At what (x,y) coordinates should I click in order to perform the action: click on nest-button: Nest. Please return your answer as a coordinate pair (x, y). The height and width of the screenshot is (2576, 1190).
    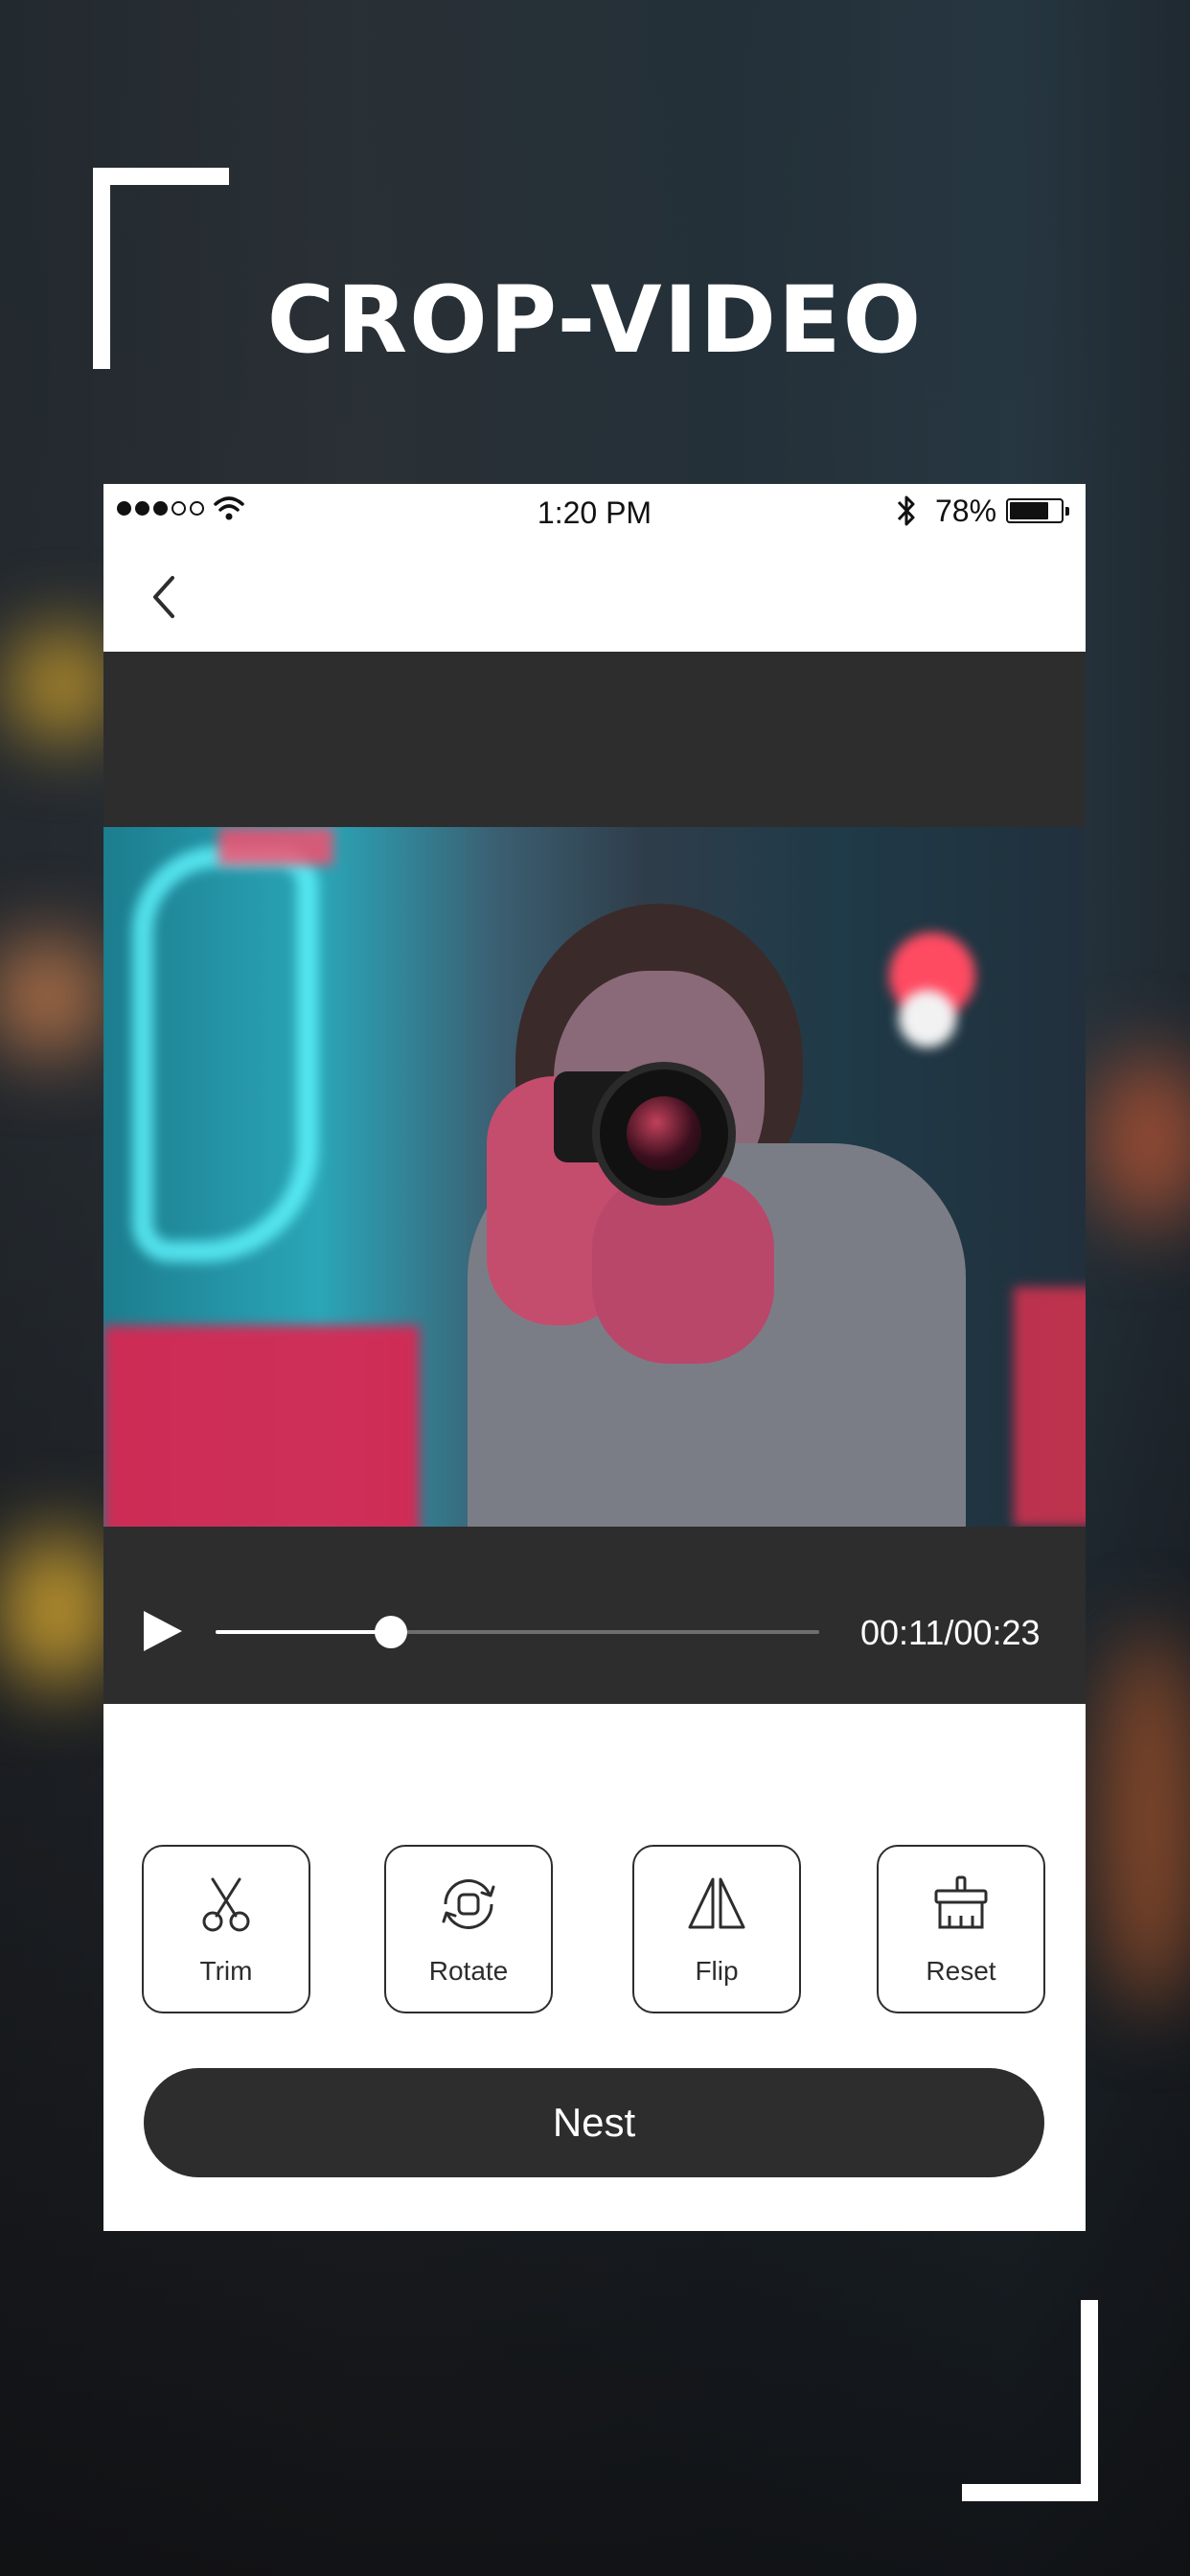
    Looking at the image, I should click on (594, 2122).